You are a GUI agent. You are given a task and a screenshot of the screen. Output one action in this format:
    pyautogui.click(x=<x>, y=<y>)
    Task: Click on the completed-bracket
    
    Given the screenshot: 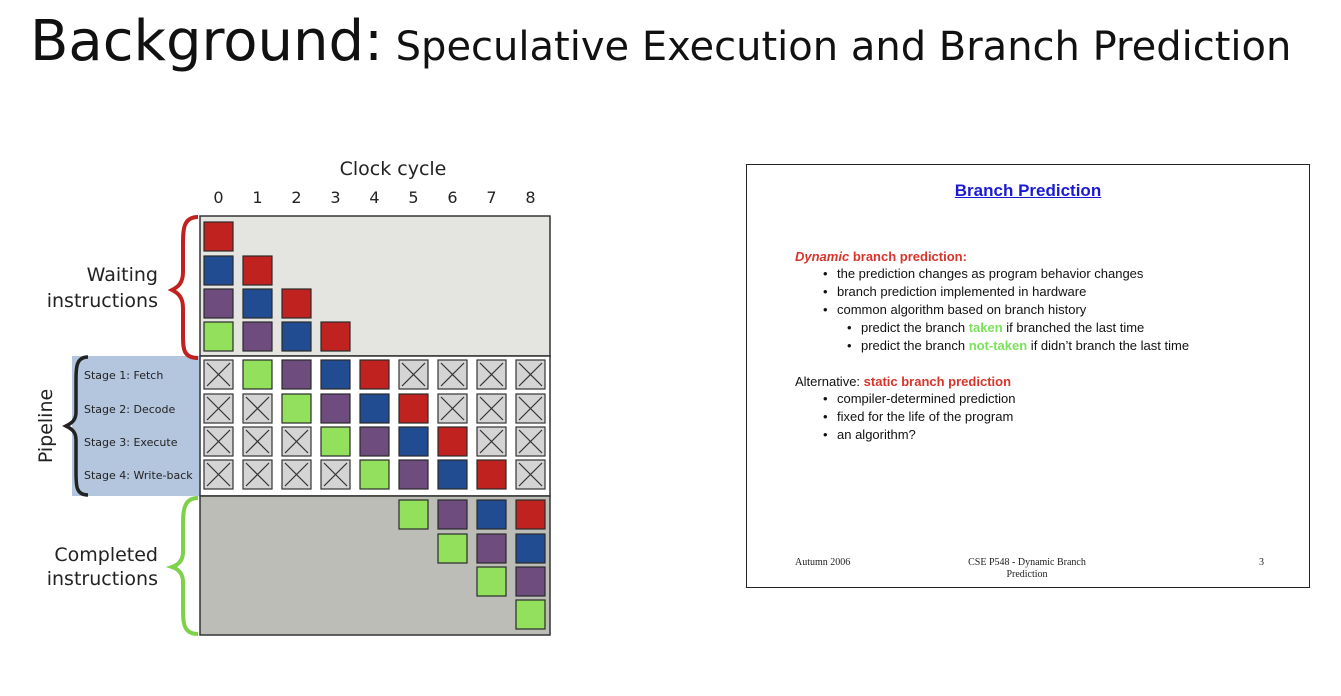 What is the action you would take?
    pyautogui.click(x=182, y=566)
    